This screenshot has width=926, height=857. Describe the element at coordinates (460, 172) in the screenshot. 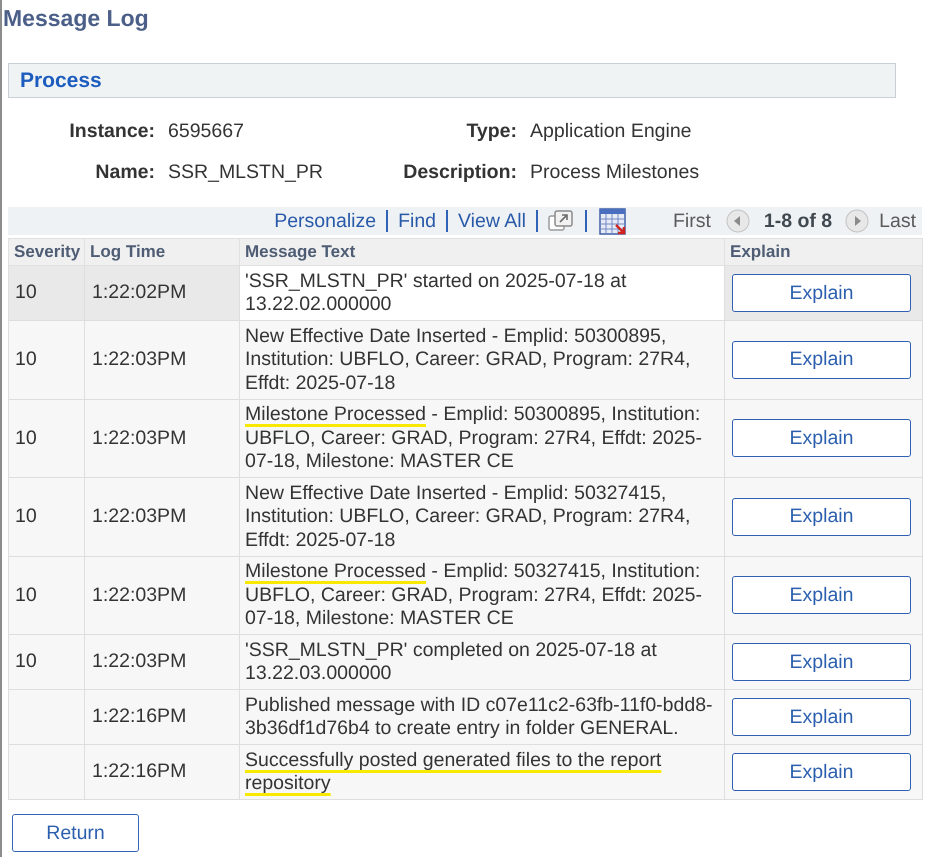

I see `field-label: Description:` at that location.